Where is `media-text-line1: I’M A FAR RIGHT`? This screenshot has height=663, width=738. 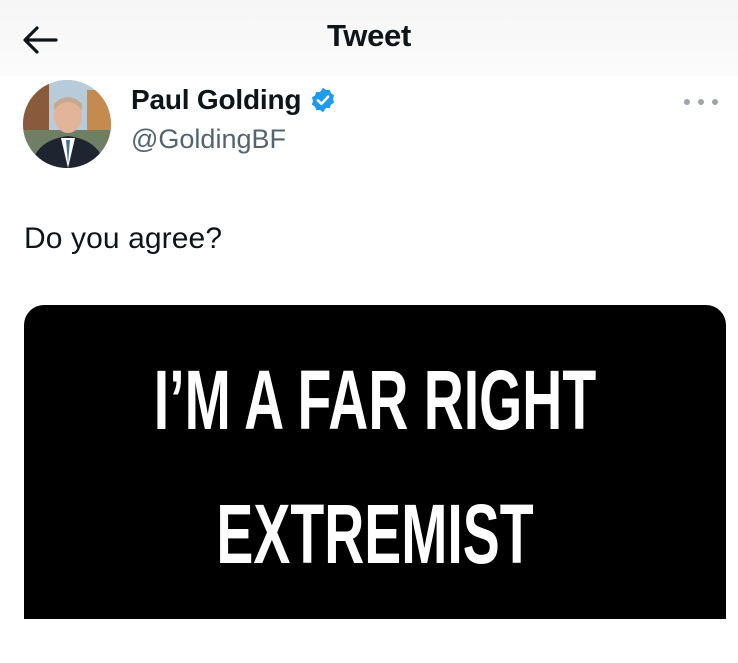 media-text-line1: I’M A FAR RIGHT is located at coordinates (375, 401).